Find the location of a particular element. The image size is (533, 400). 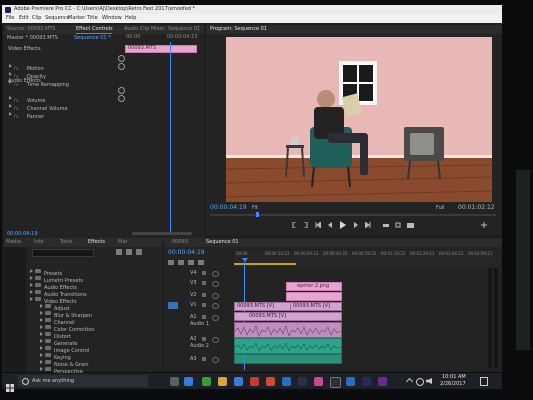

v2-video-clip-b: 00093.MTS [V] is located at coordinates (316, 306).